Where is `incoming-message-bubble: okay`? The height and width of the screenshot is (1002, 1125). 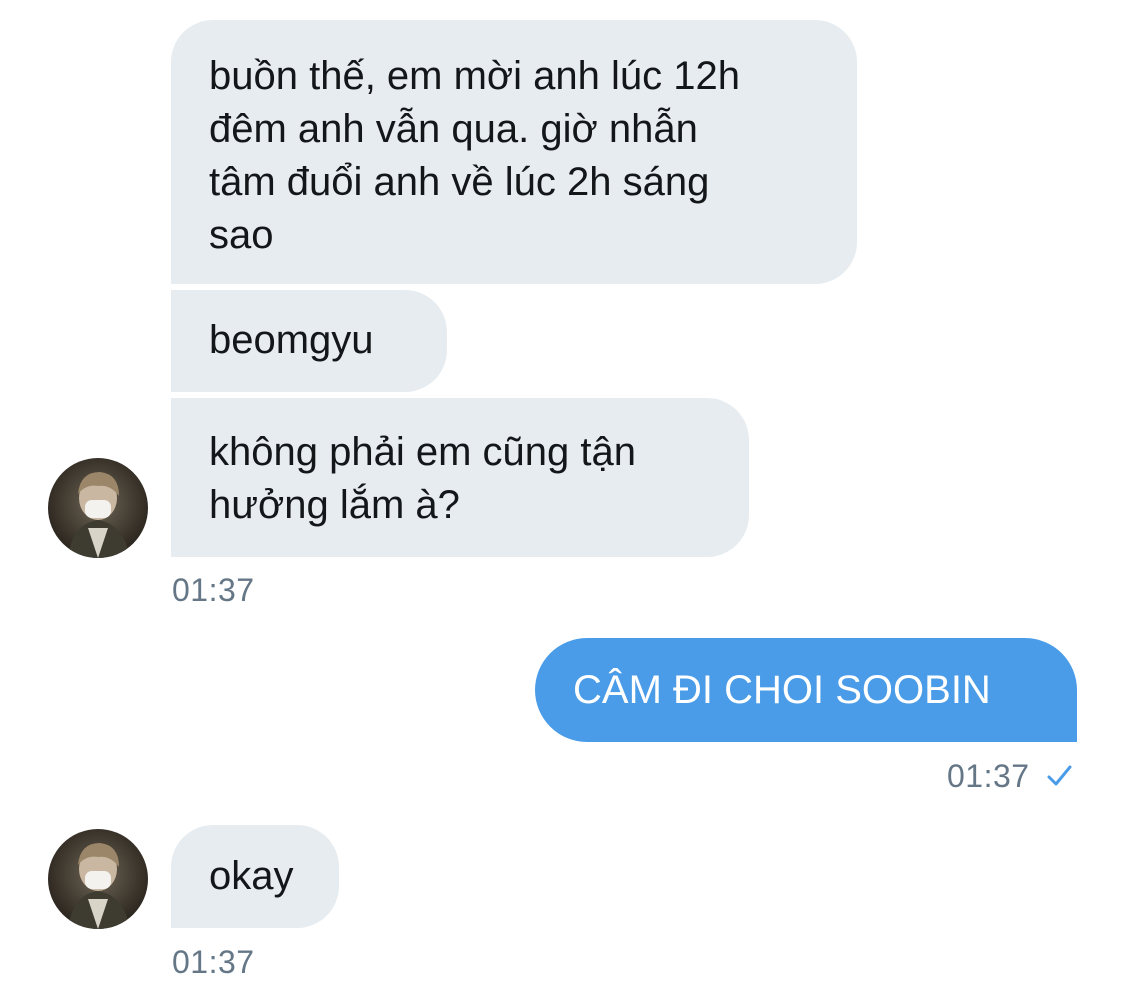
incoming-message-bubble: okay is located at coordinates (255, 876).